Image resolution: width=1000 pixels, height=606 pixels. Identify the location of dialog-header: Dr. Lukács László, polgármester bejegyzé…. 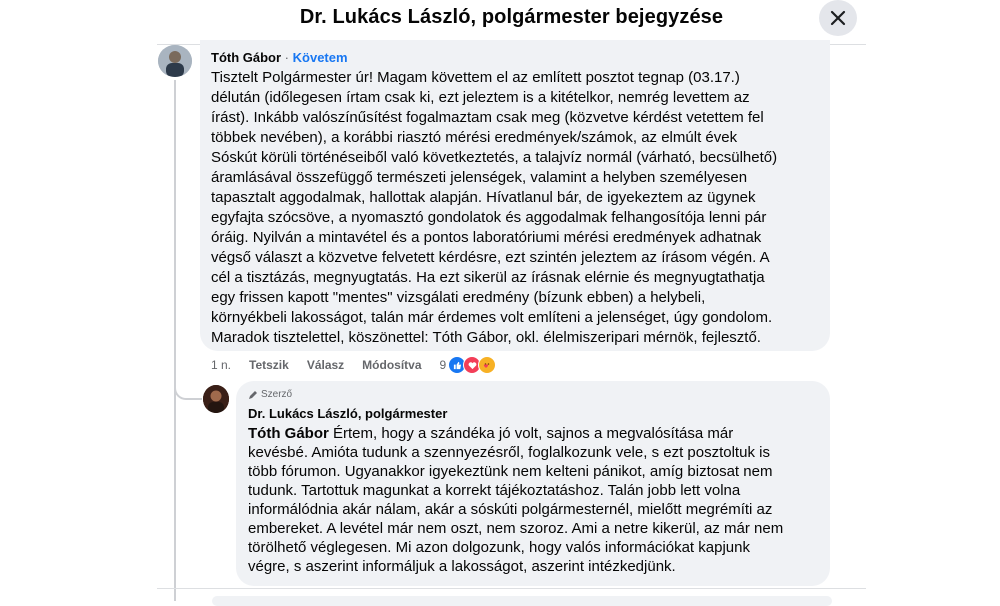
(511, 22).